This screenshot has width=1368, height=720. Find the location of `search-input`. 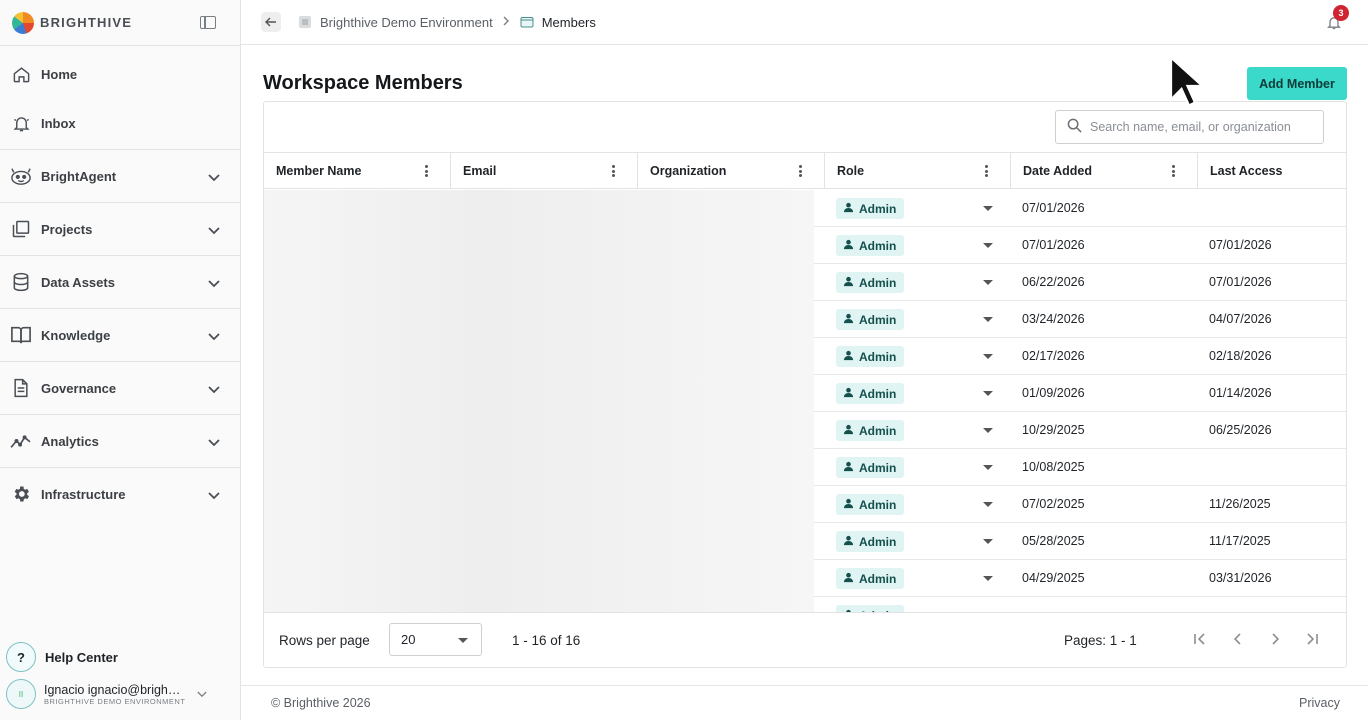

search-input is located at coordinates (1200, 127).